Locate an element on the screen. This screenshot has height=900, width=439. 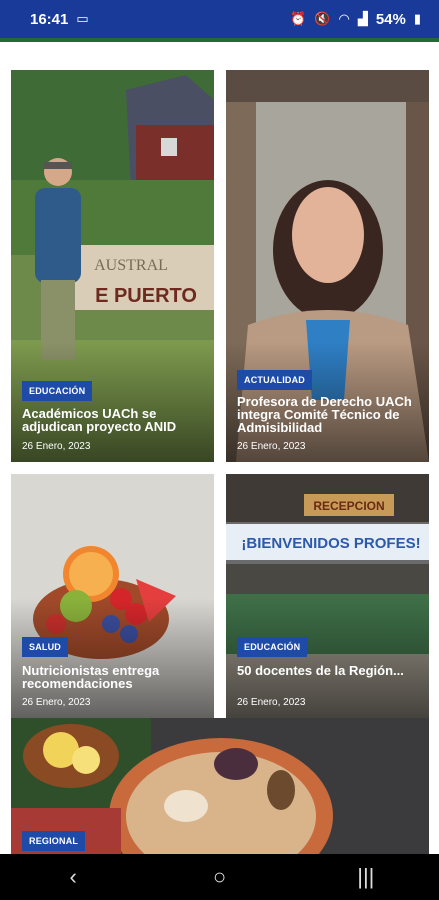
welcome-banner-text: ¡BIENVENIDOS PROFES! is located at coordinates (330, 543).